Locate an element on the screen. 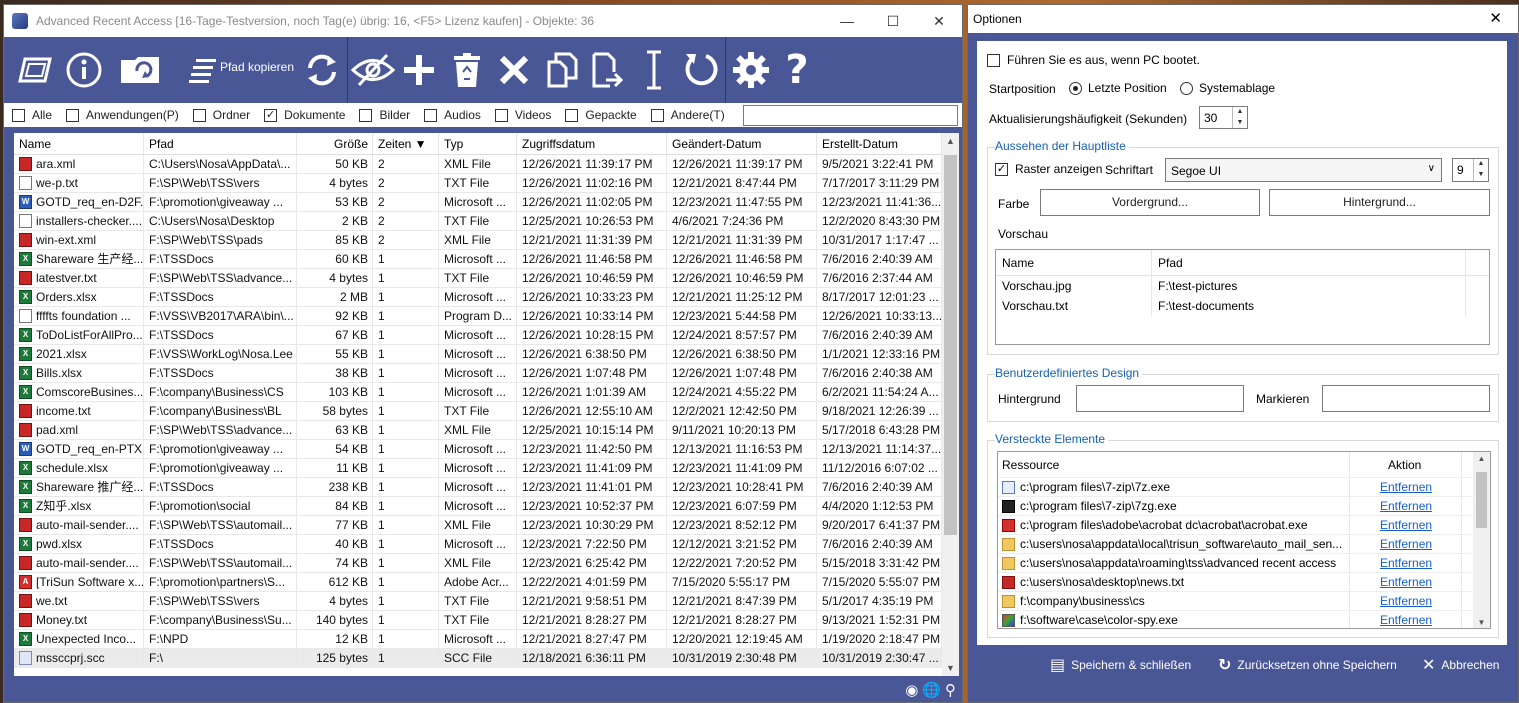  gear-icon is located at coordinates (751, 70).